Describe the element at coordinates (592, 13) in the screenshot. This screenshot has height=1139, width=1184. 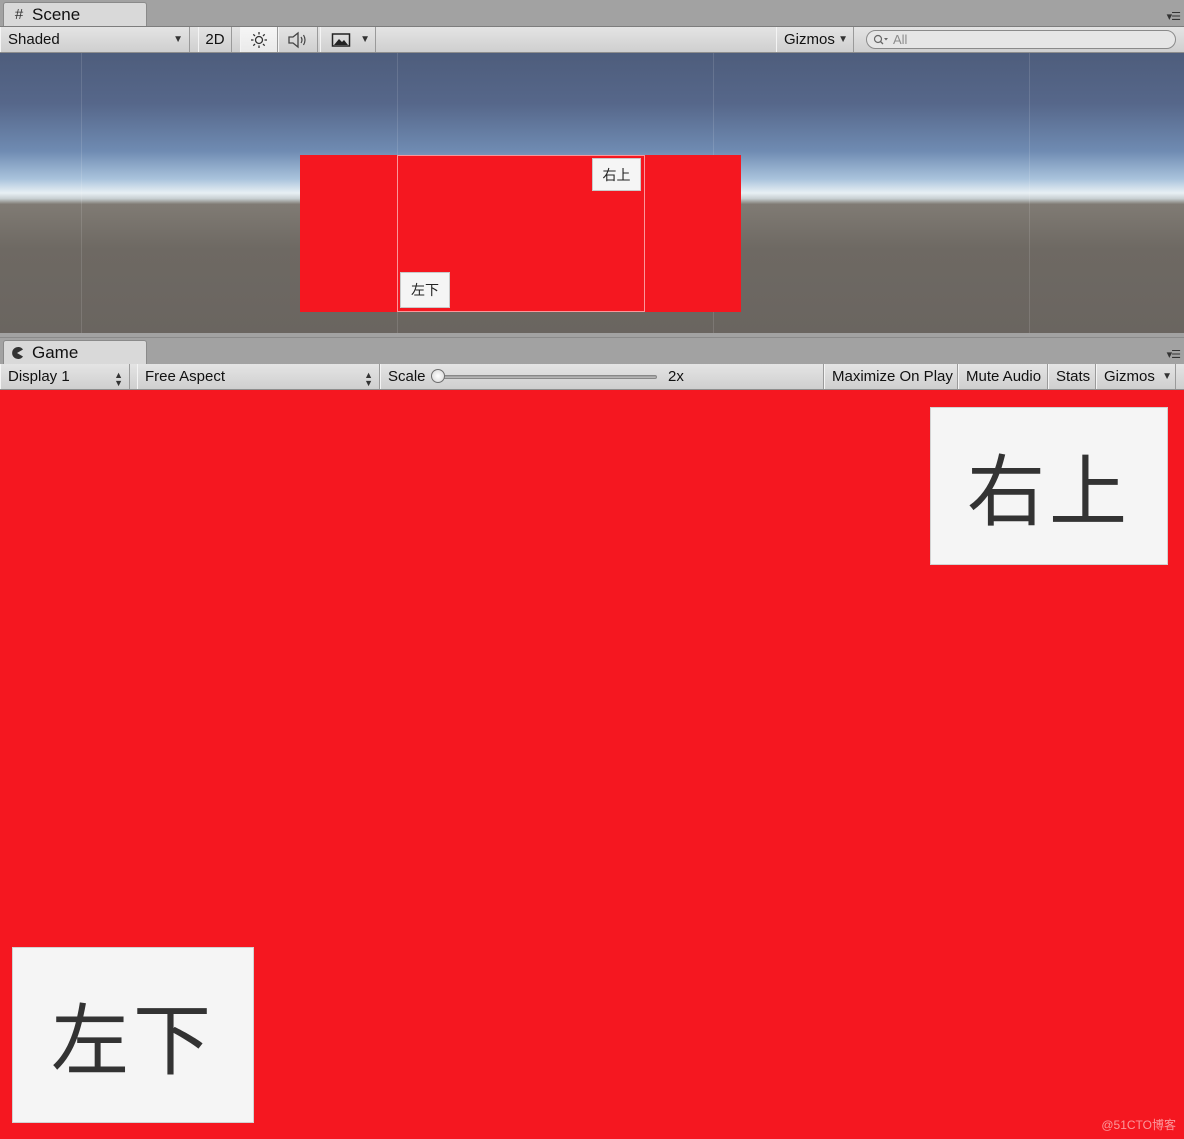
I see `scene-tabstrip: # Scene ▾☰` at that location.